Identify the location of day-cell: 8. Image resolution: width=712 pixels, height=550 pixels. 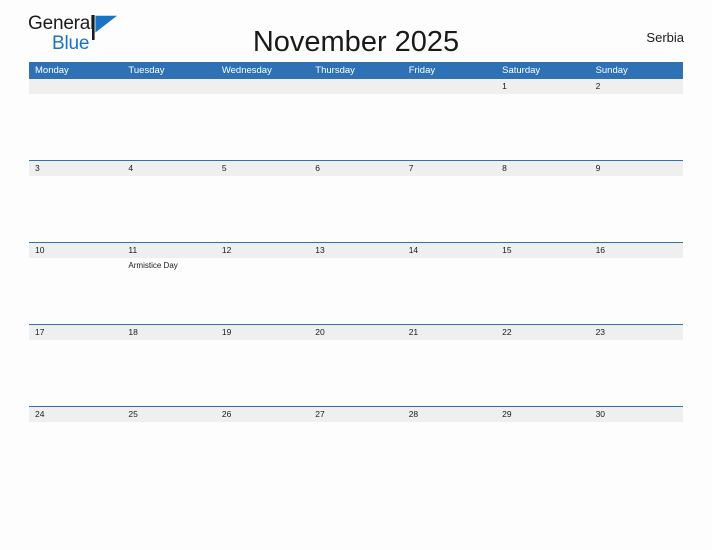
(542, 201).